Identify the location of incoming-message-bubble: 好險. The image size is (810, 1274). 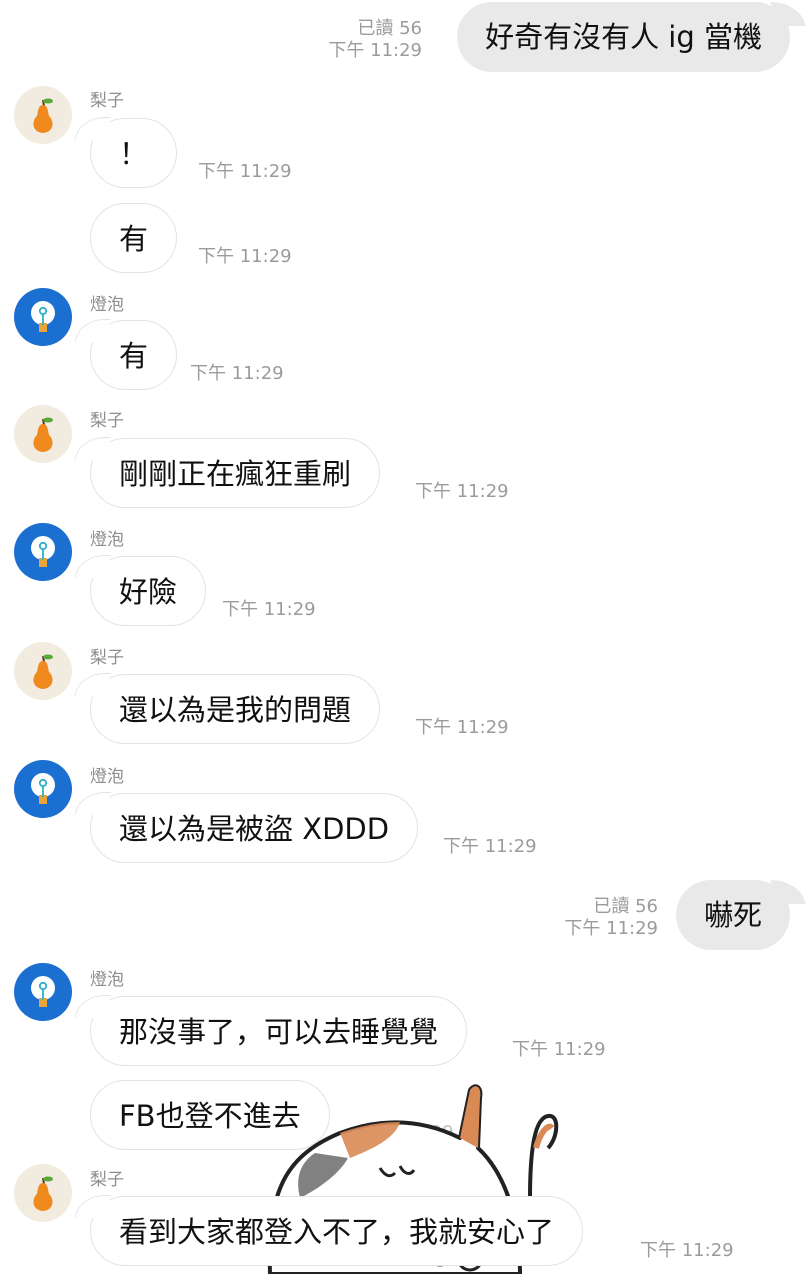
(148, 591).